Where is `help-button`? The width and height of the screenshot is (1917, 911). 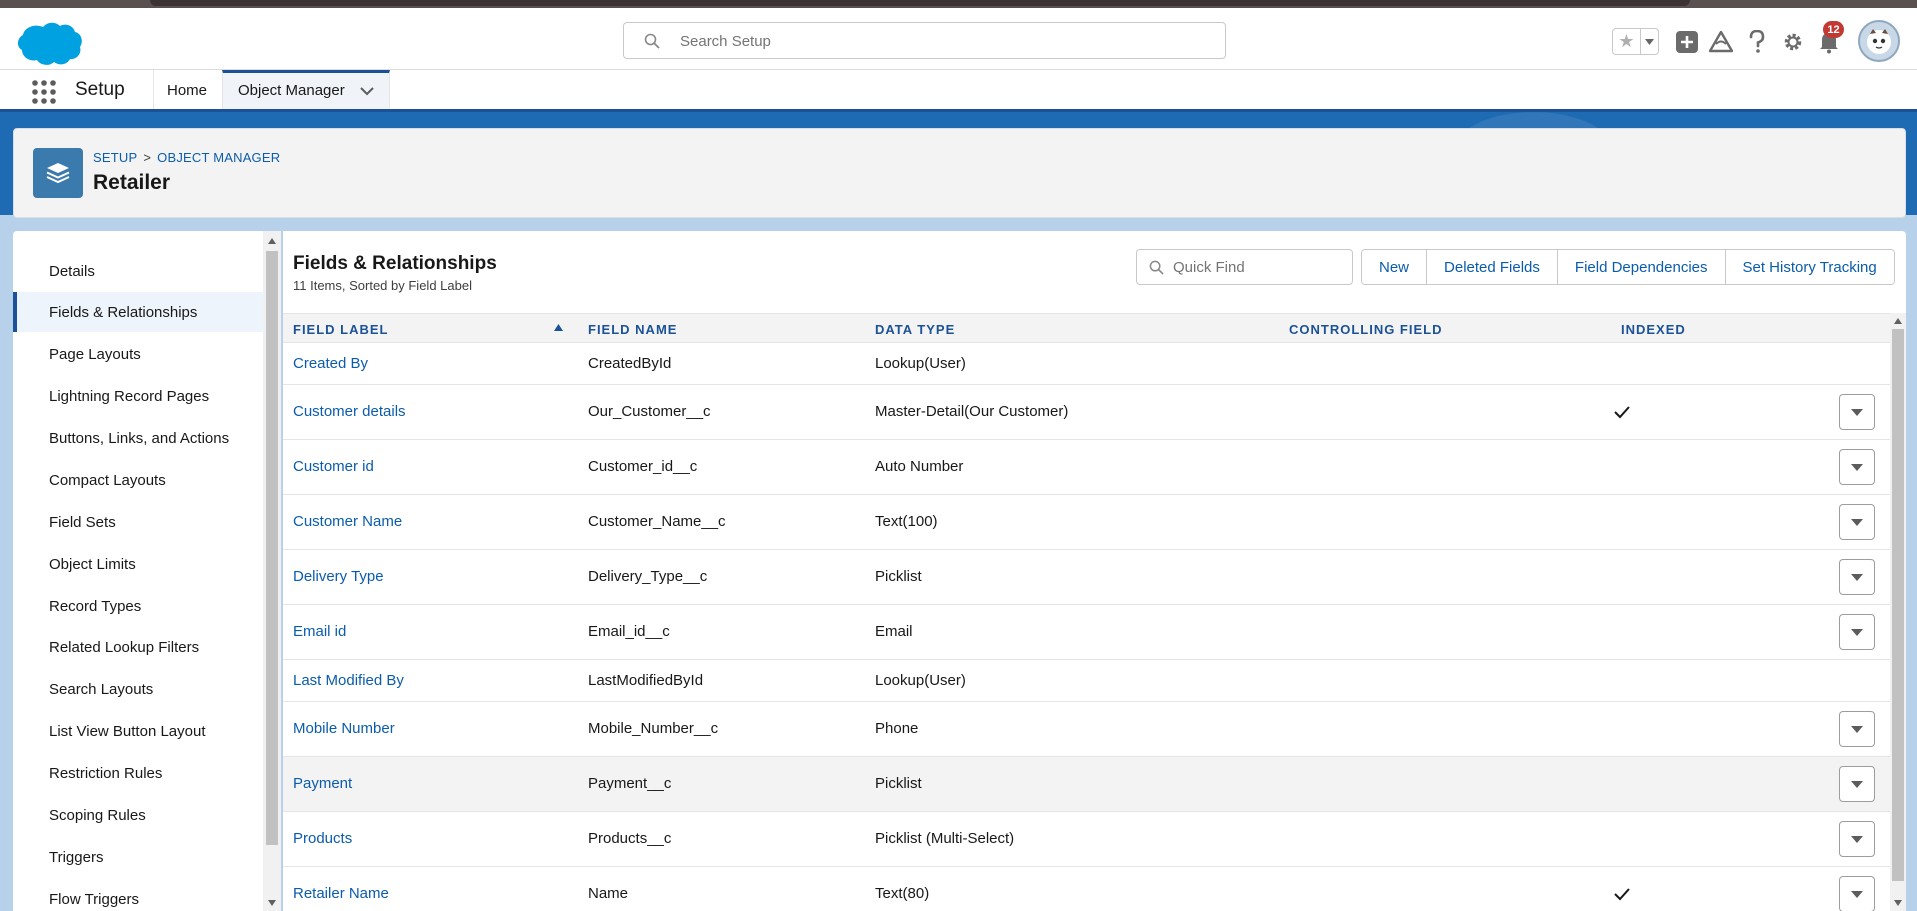 help-button is located at coordinates (1757, 42).